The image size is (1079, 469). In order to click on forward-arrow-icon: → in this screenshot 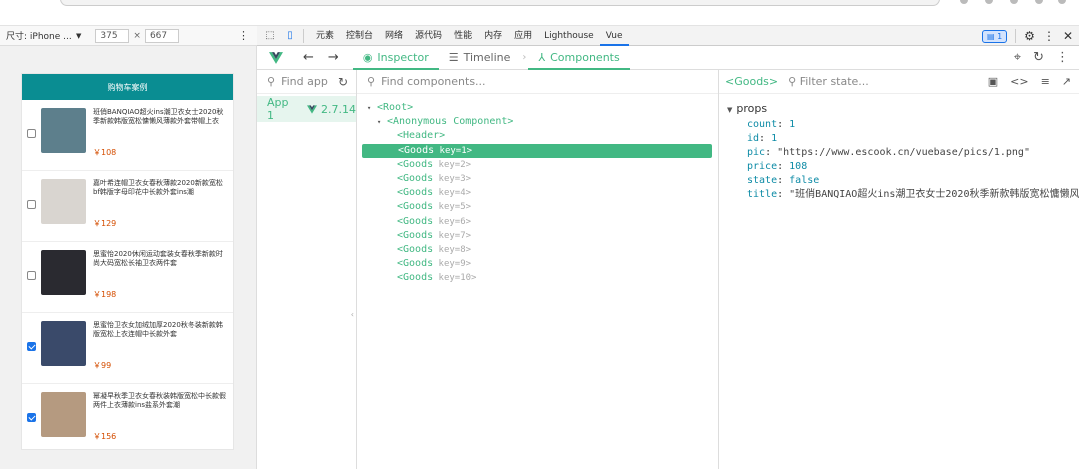, I will do `click(333, 57)`.